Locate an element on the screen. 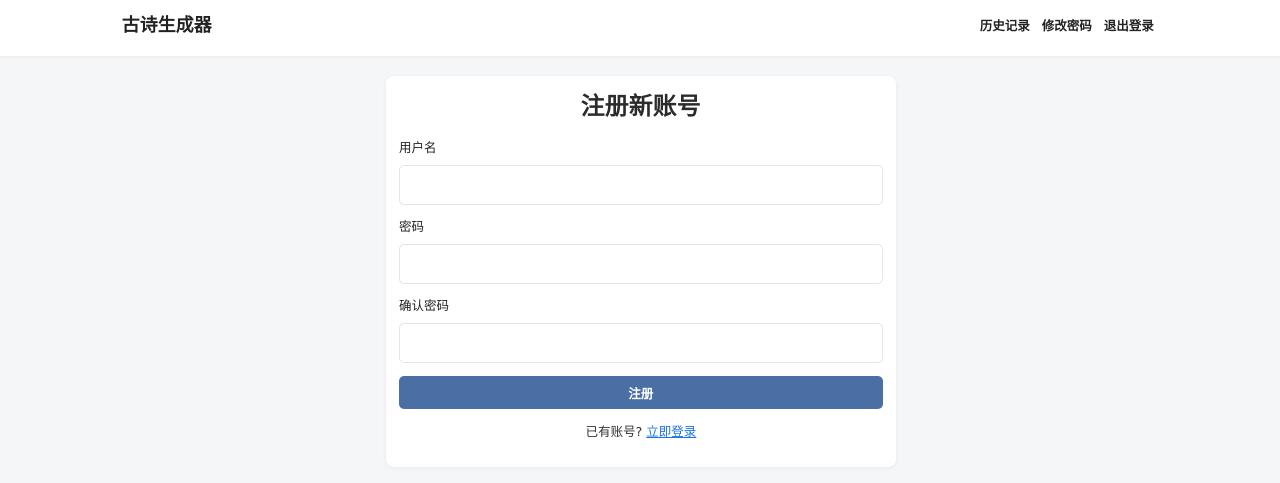 The image size is (1280, 483). register-button: 注册 is located at coordinates (641, 392).